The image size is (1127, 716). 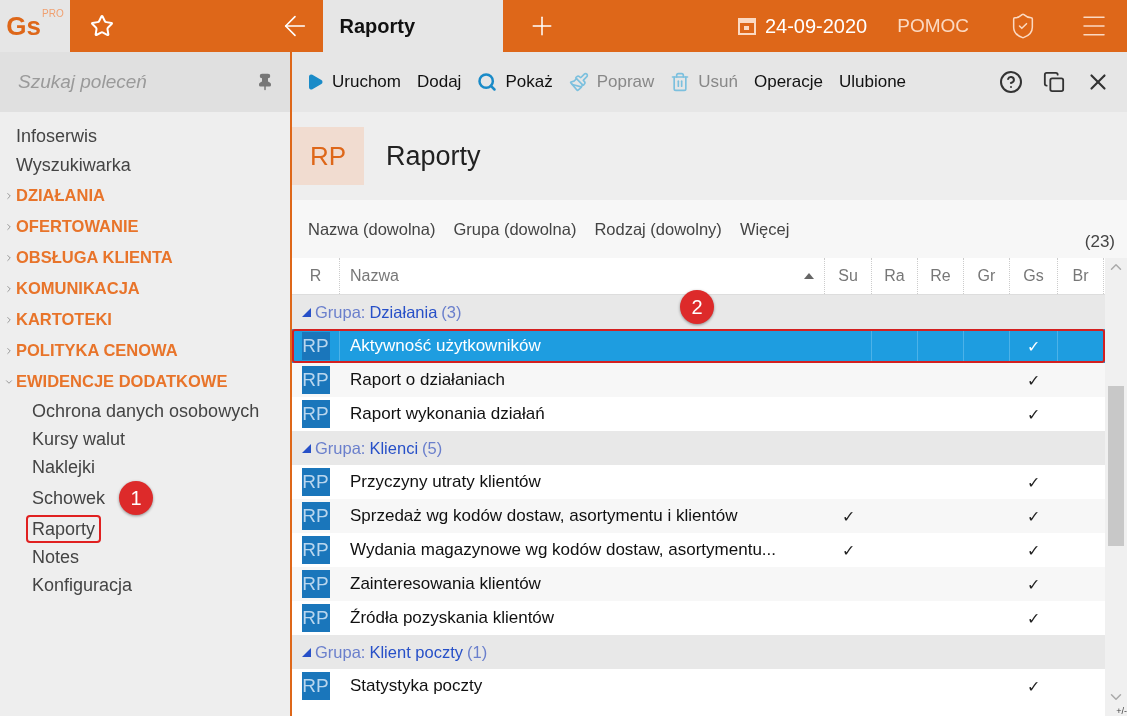 What do you see at coordinates (64, 529) in the screenshot?
I see `sidebar-item: Raporty` at bounding box center [64, 529].